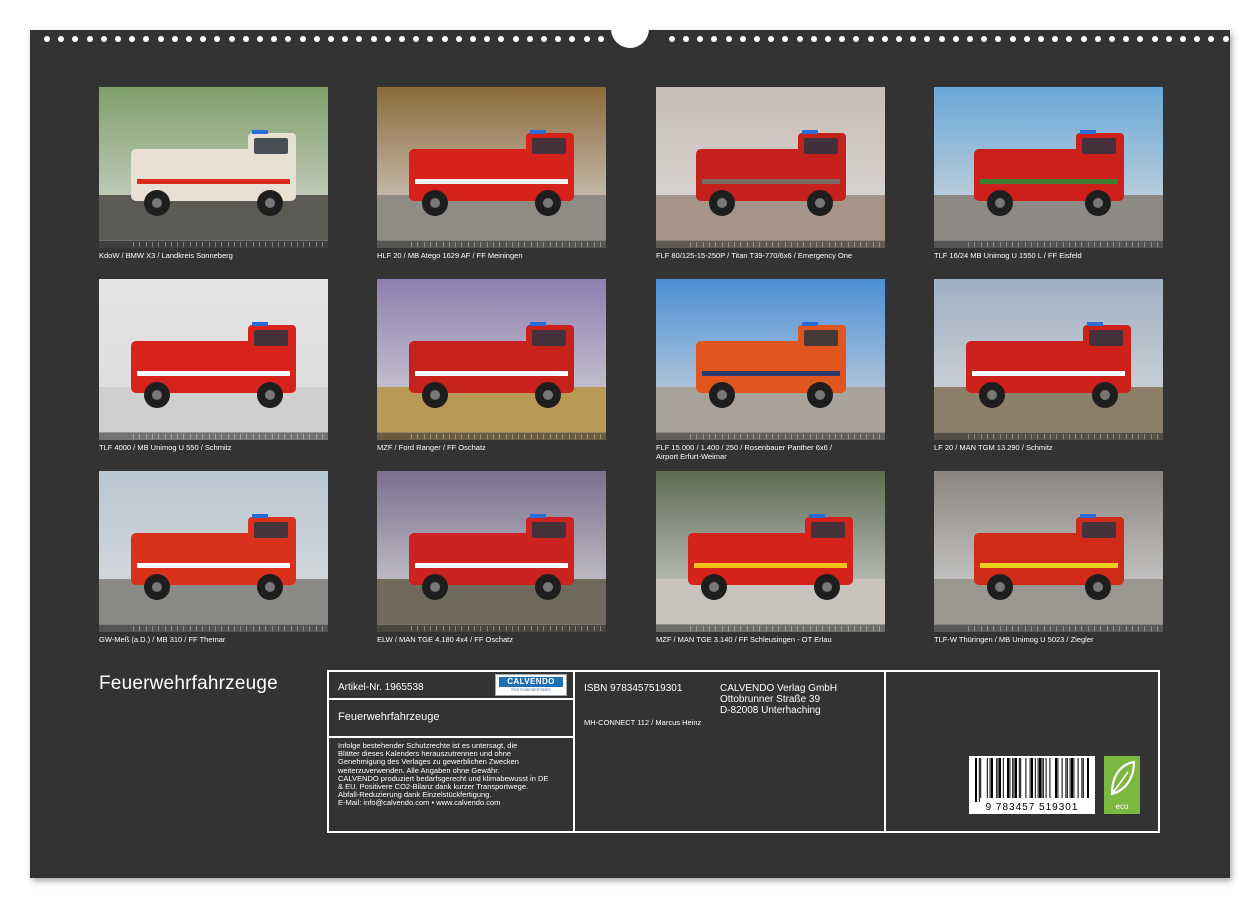 This screenshot has width=1260, height=908. What do you see at coordinates (642, 723) in the screenshot?
I see `author: MH-CONNECT 112 / Marcus Heinz` at bounding box center [642, 723].